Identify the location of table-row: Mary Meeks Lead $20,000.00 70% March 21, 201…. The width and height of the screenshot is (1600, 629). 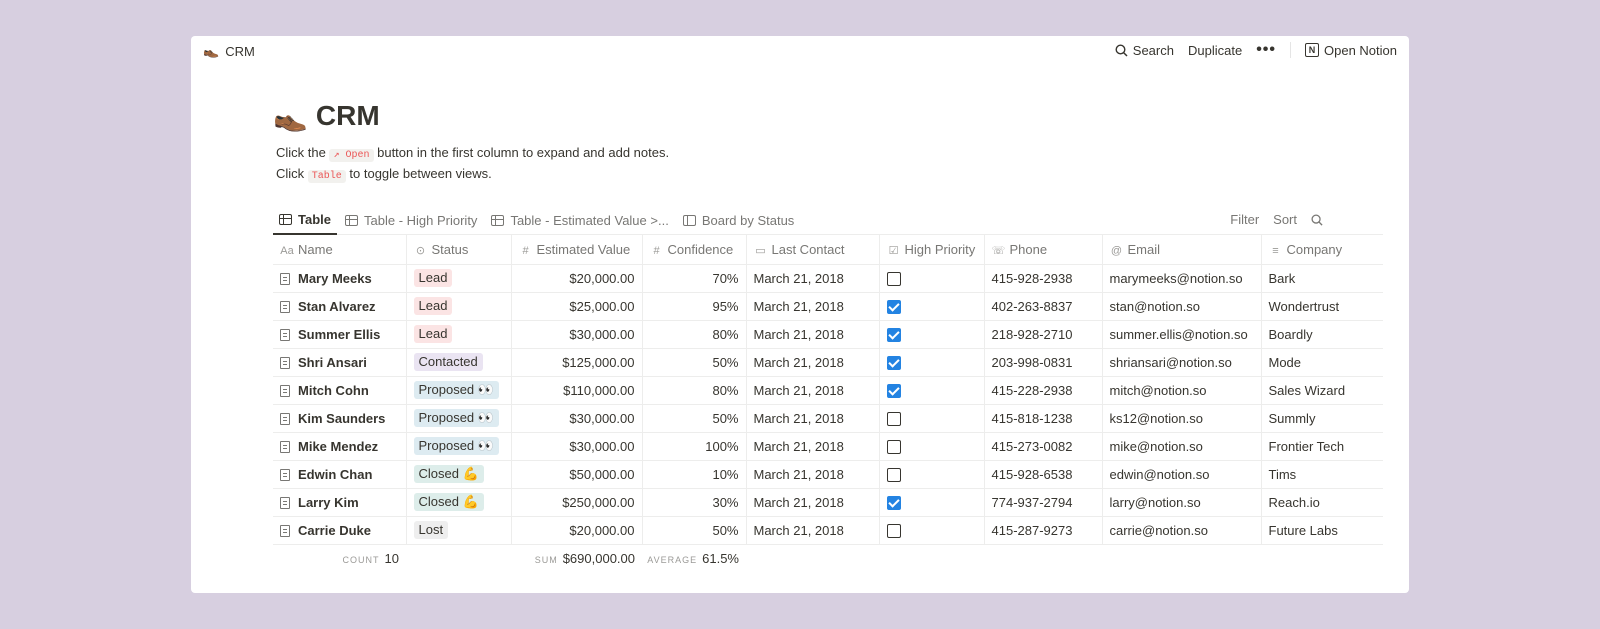
(828, 278).